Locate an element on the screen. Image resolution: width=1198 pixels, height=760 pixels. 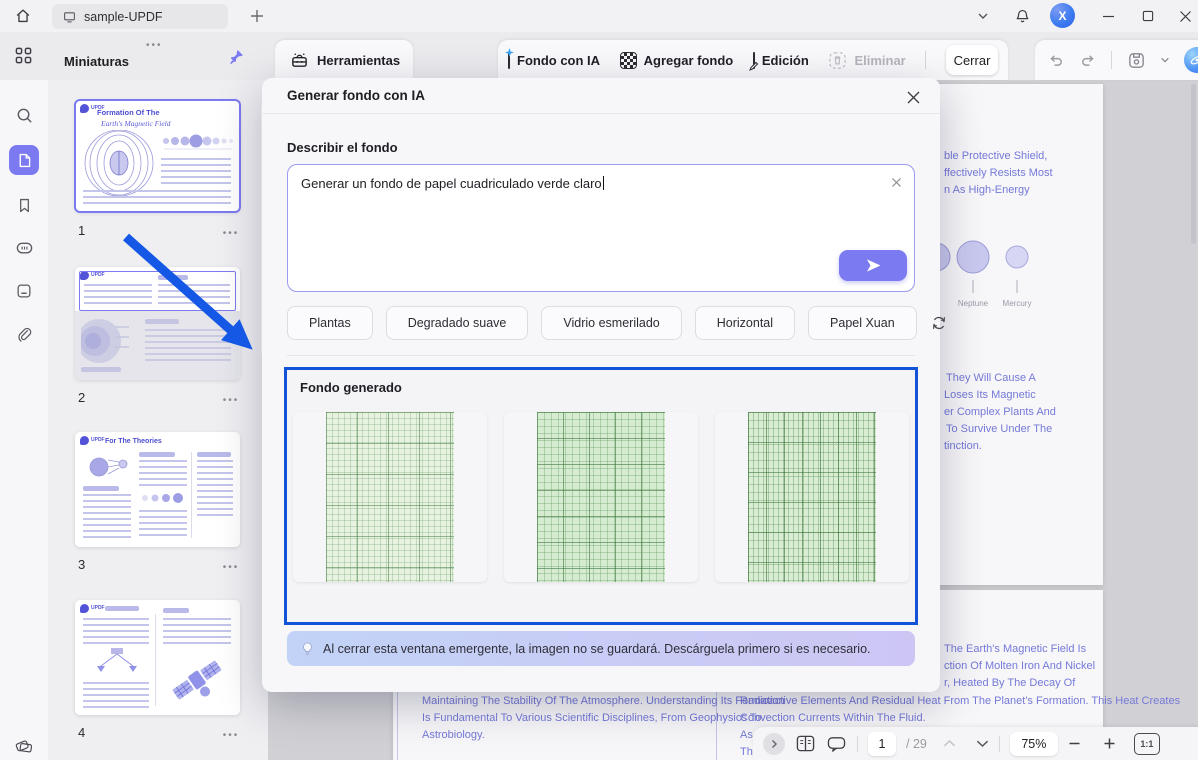
undo-icon is located at coordinates (1056, 60).